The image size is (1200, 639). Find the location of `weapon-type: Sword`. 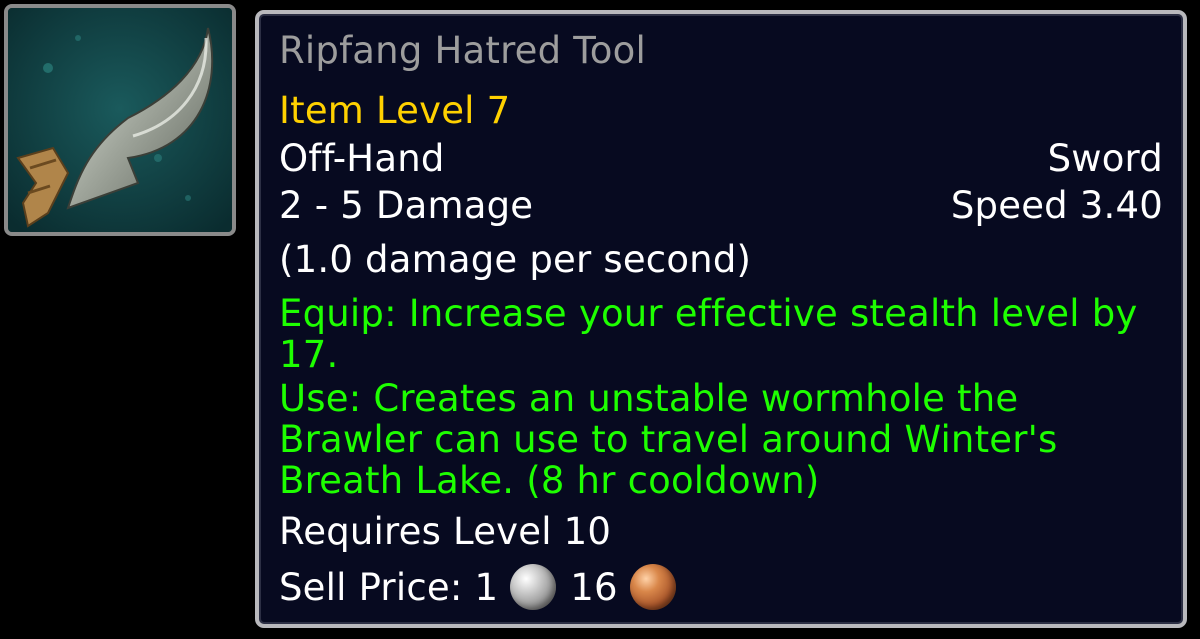

weapon-type: Sword is located at coordinates (1105, 158).